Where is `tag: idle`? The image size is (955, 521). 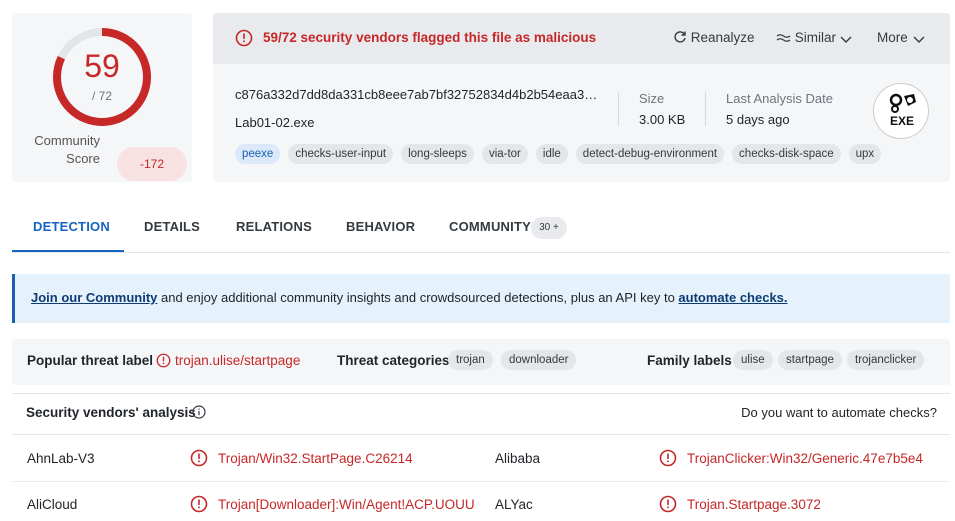 tag: idle is located at coordinates (551, 154).